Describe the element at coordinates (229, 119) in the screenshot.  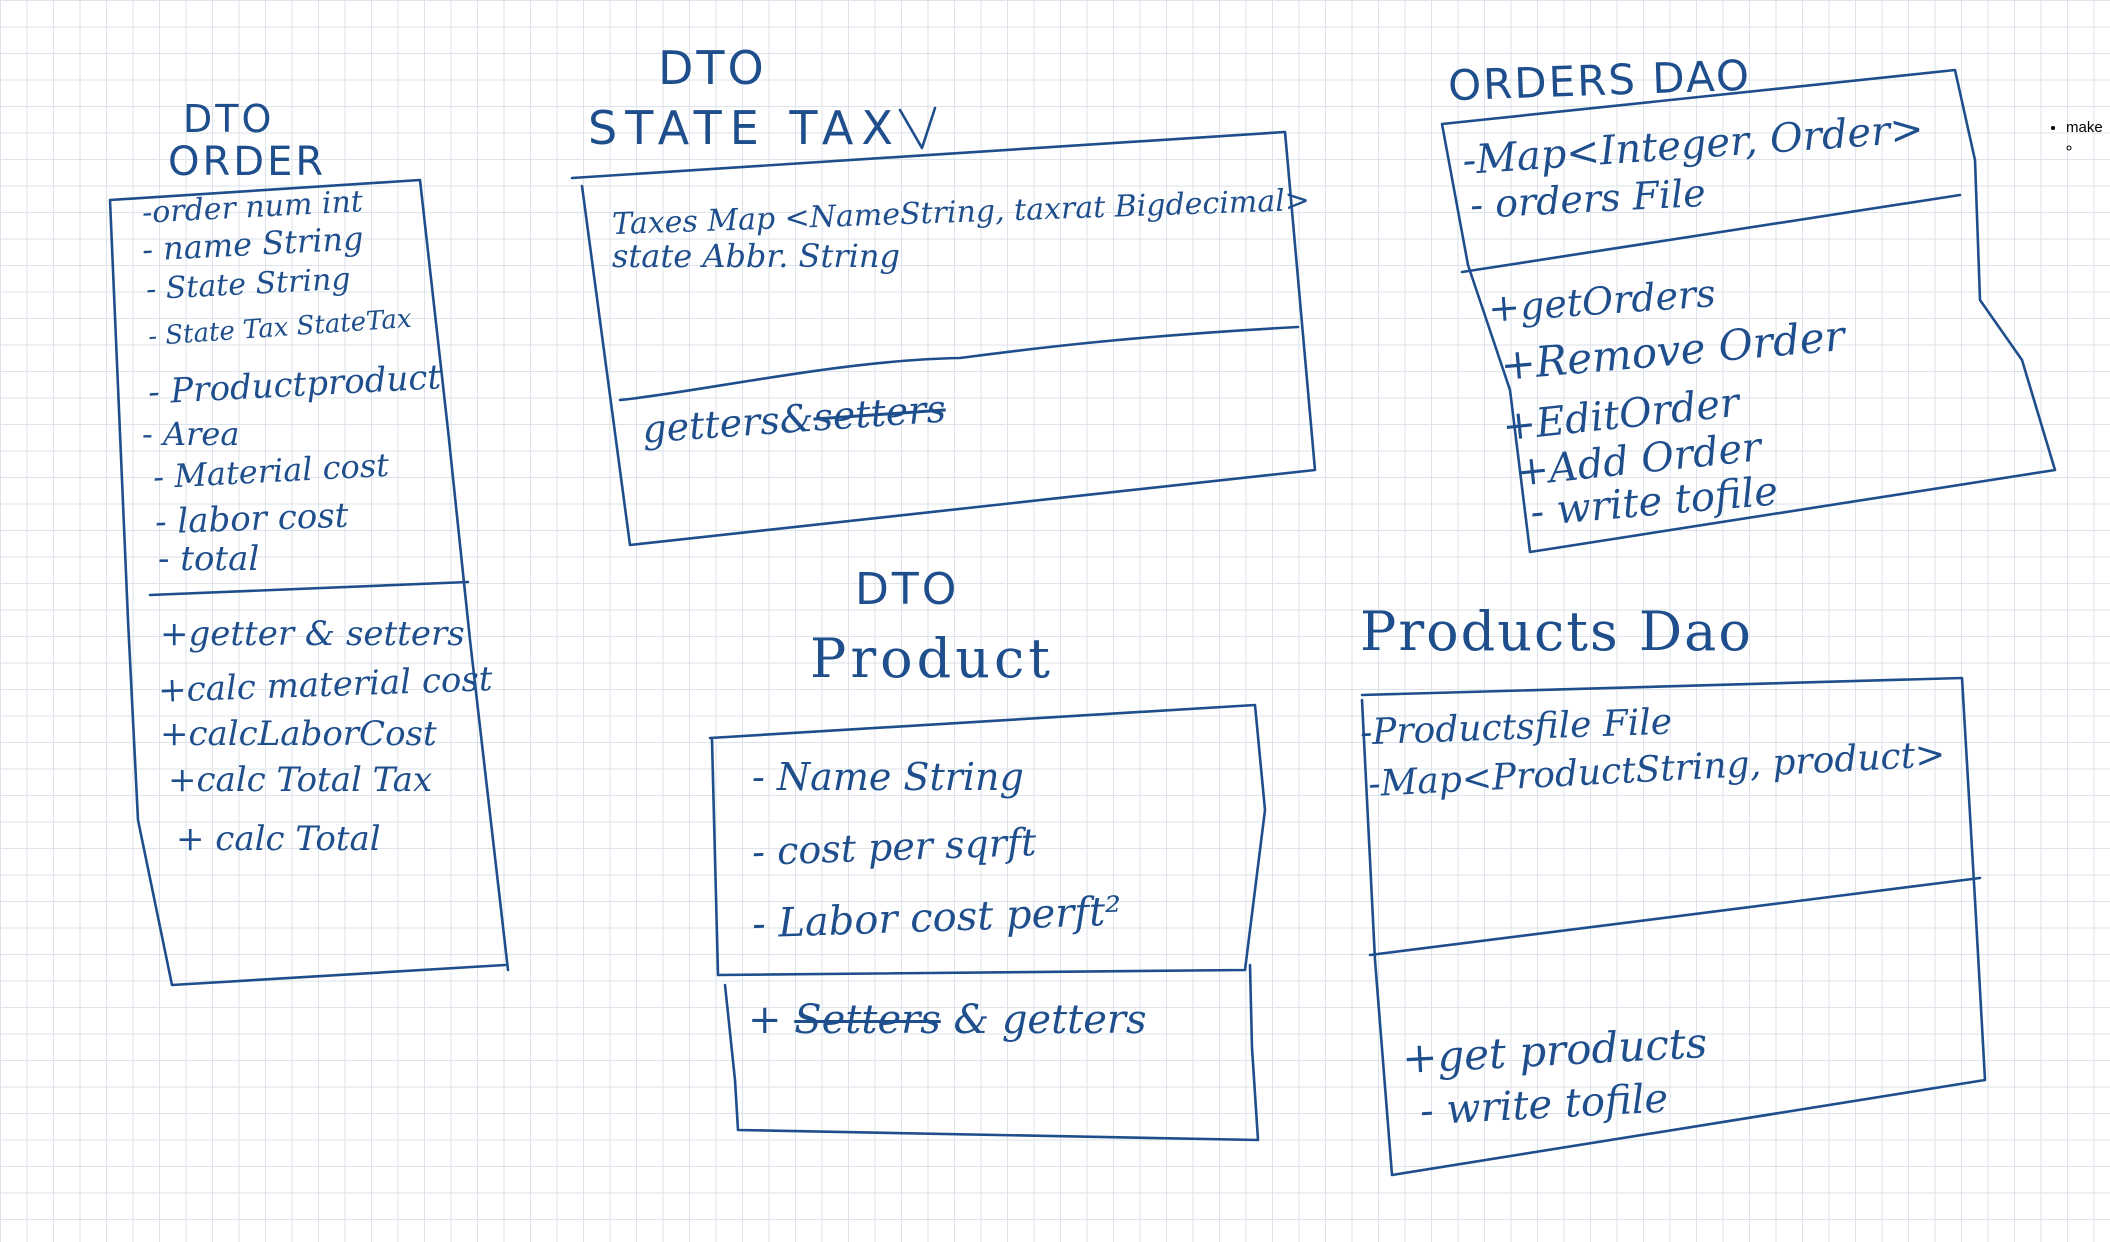
I see `order-dto-stereotype: DTO` at that location.